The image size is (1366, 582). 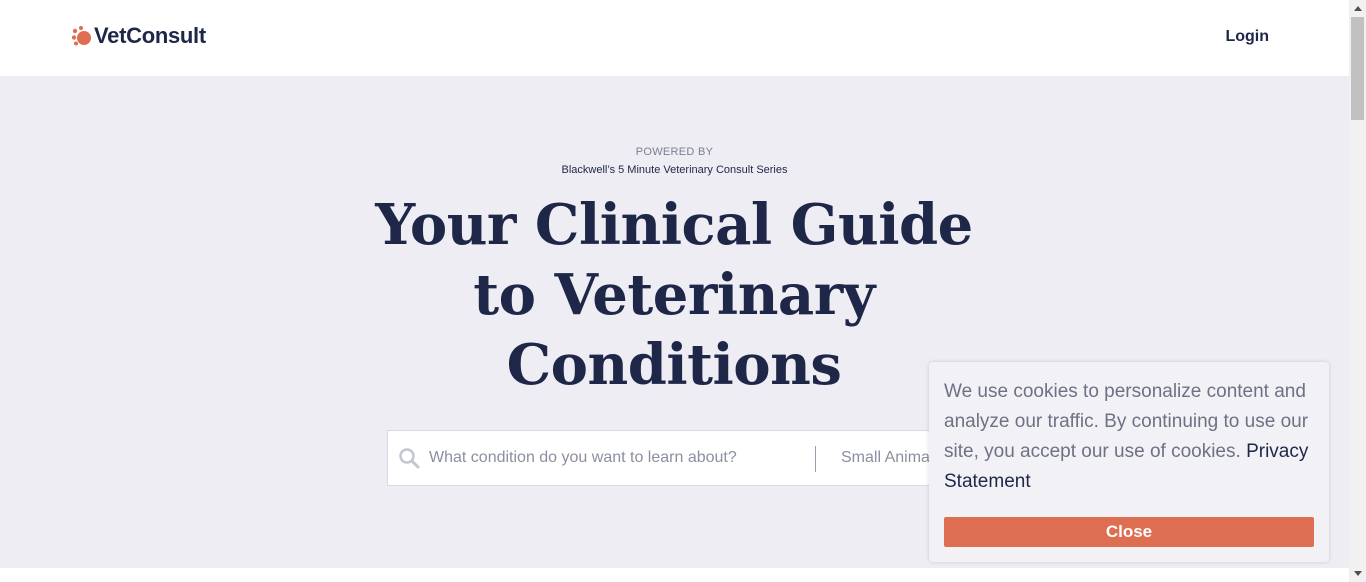 I want to click on search-icon, so click(x=409, y=458).